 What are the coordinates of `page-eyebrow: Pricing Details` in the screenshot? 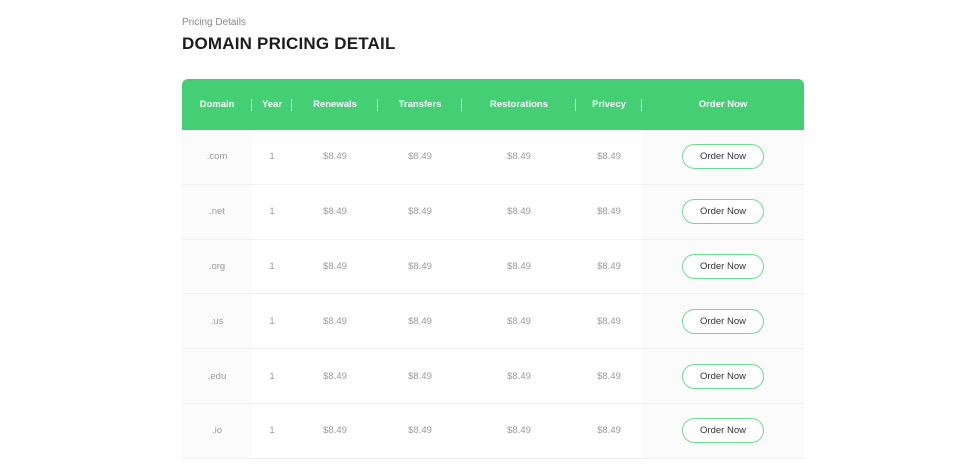 It's located at (214, 22).